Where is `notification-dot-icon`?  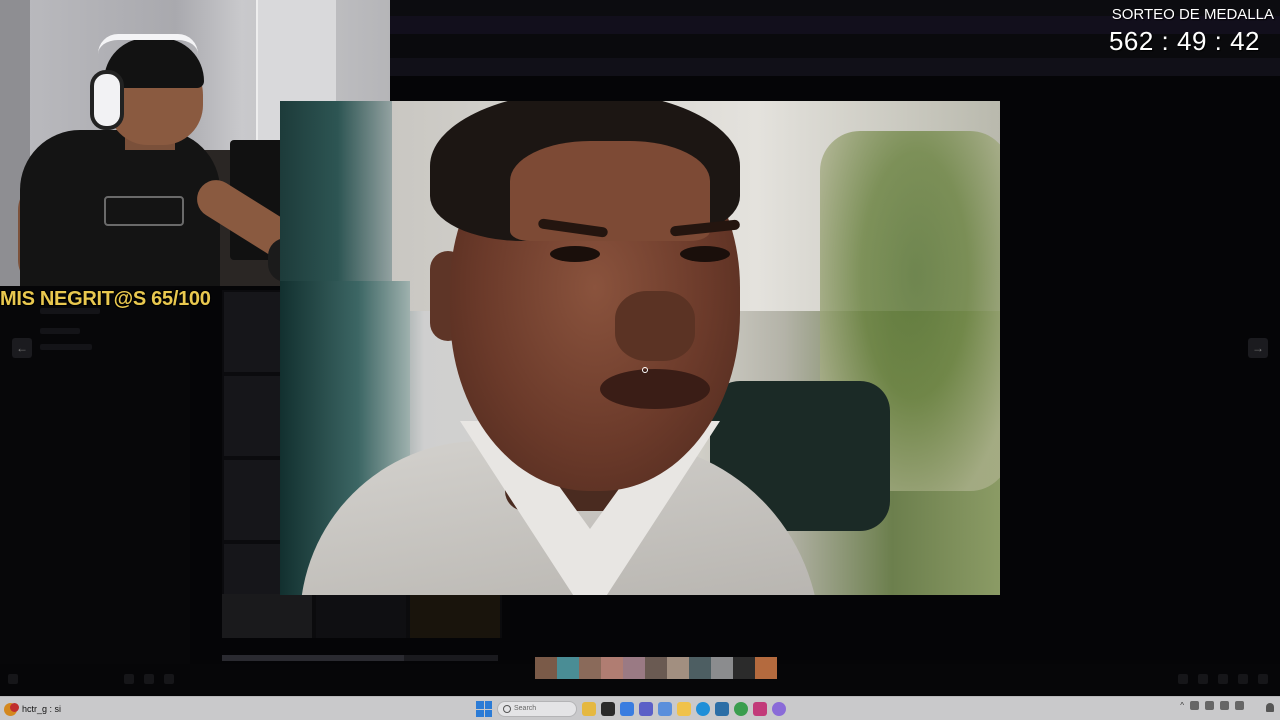
notification-dot-icon is located at coordinates (14, 707).